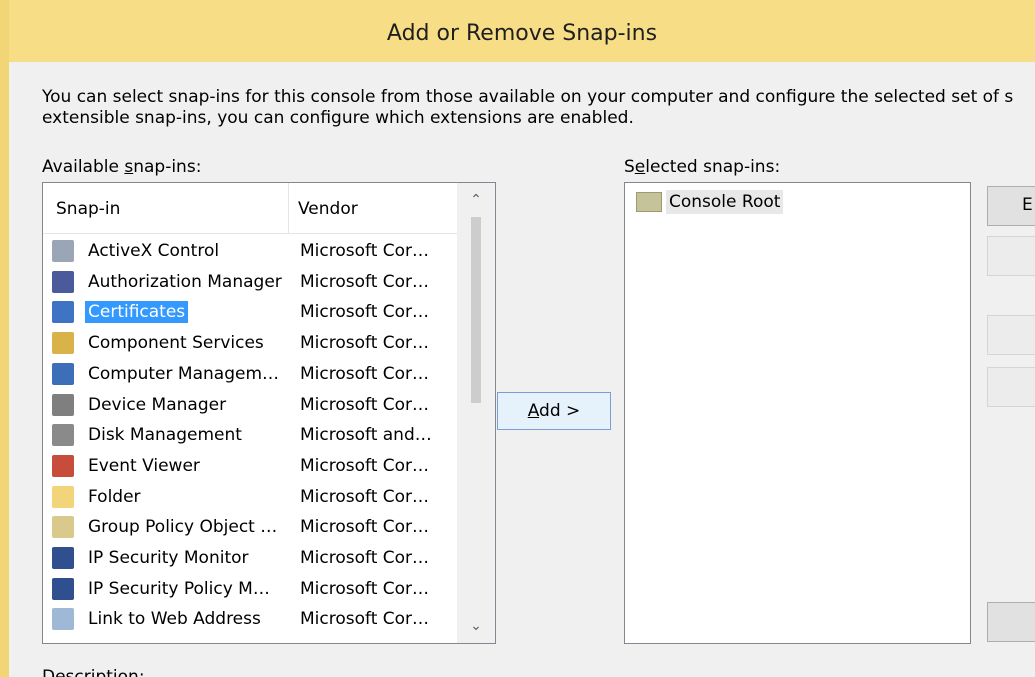 This screenshot has width=1035, height=677. Describe the element at coordinates (157, 404) in the screenshot. I see `snapin-name: Device Manager` at that location.